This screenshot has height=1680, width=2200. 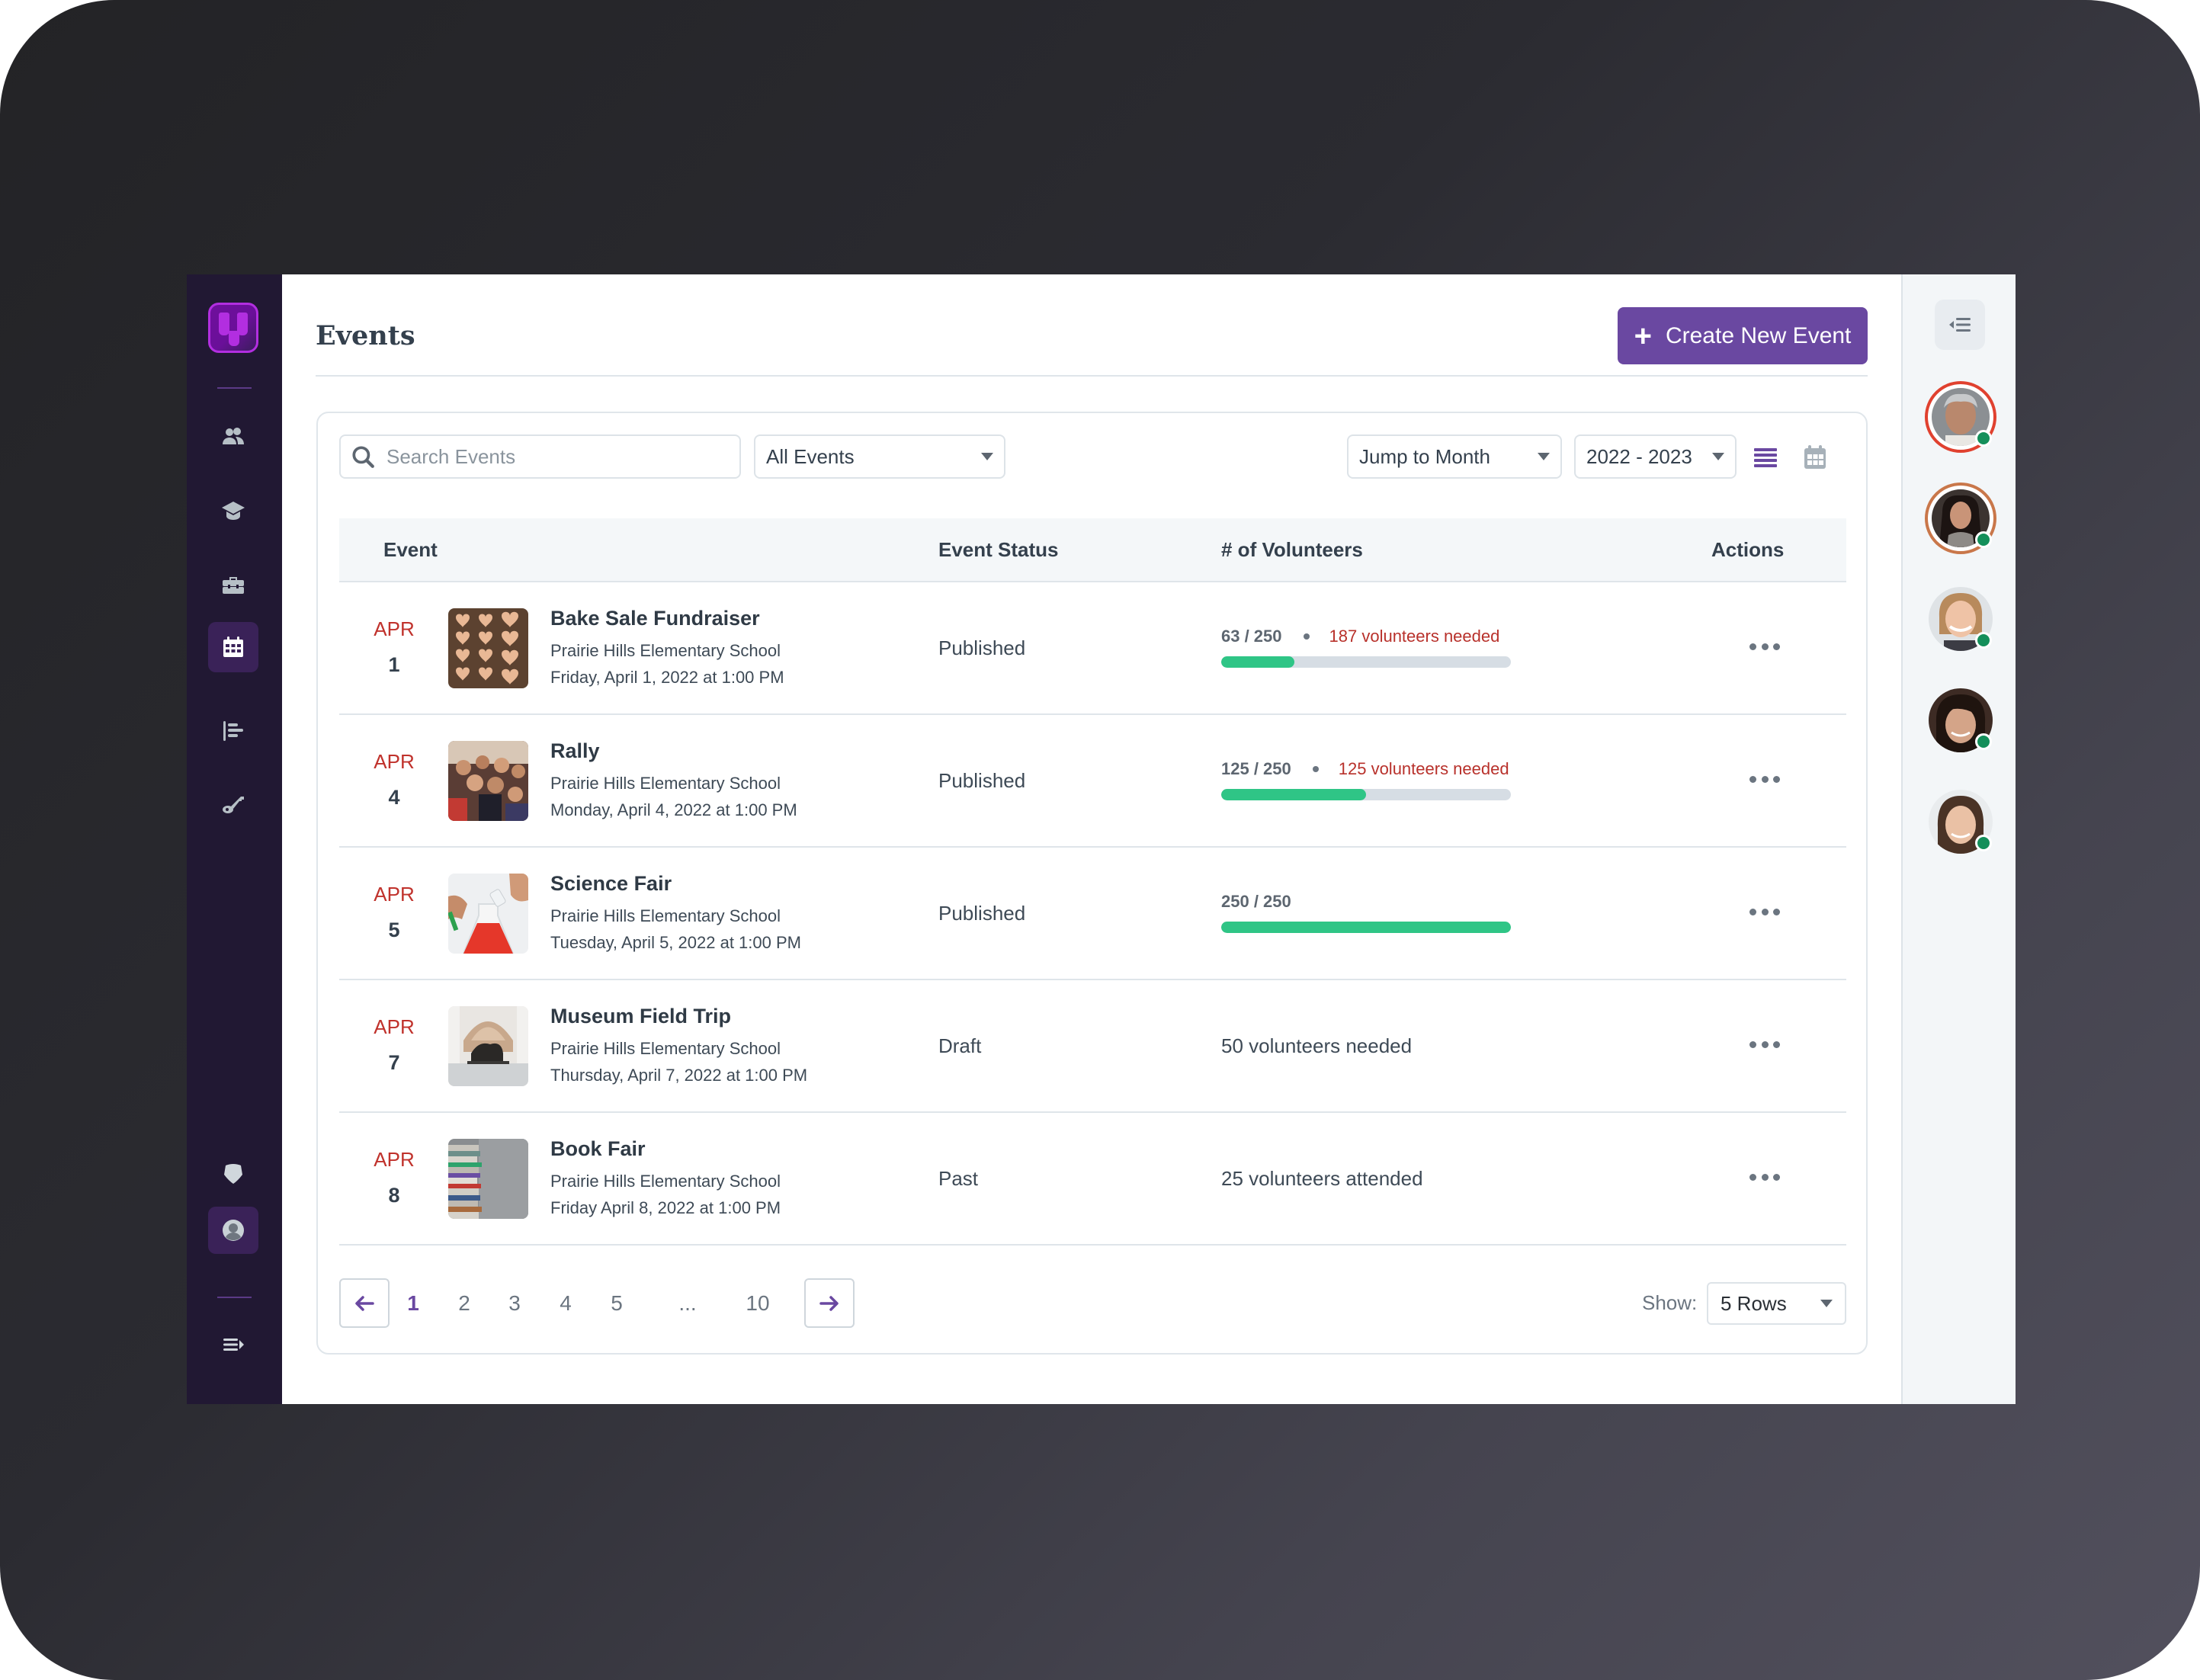 What do you see at coordinates (233, 328) in the screenshot?
I see `brand-logo` at bounding box center [233, 328].